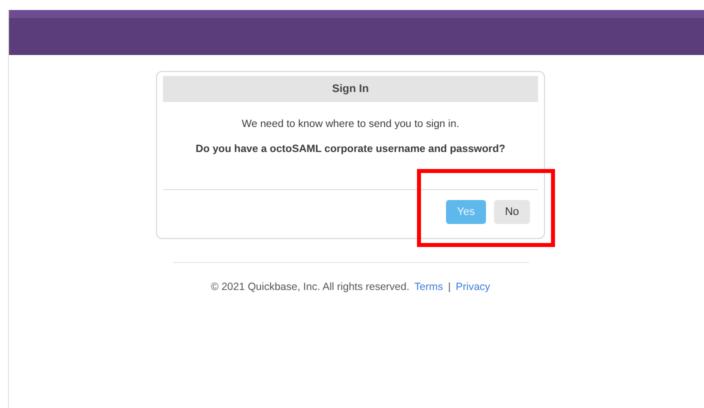  What do you see at coordinates (310, 287) in the screenshot?
I see `copyright-text: © 2021 Quickbase, Inc. All rights reserved.` at bounding box center [310, 287].